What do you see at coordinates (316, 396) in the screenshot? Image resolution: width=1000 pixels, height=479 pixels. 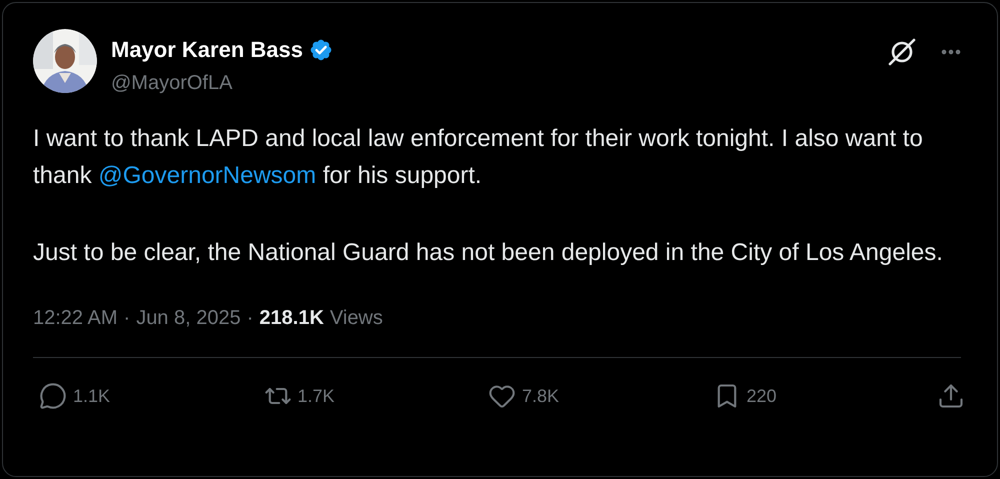 I see `action-count: 1.7K` at bounding box center [316, 396].